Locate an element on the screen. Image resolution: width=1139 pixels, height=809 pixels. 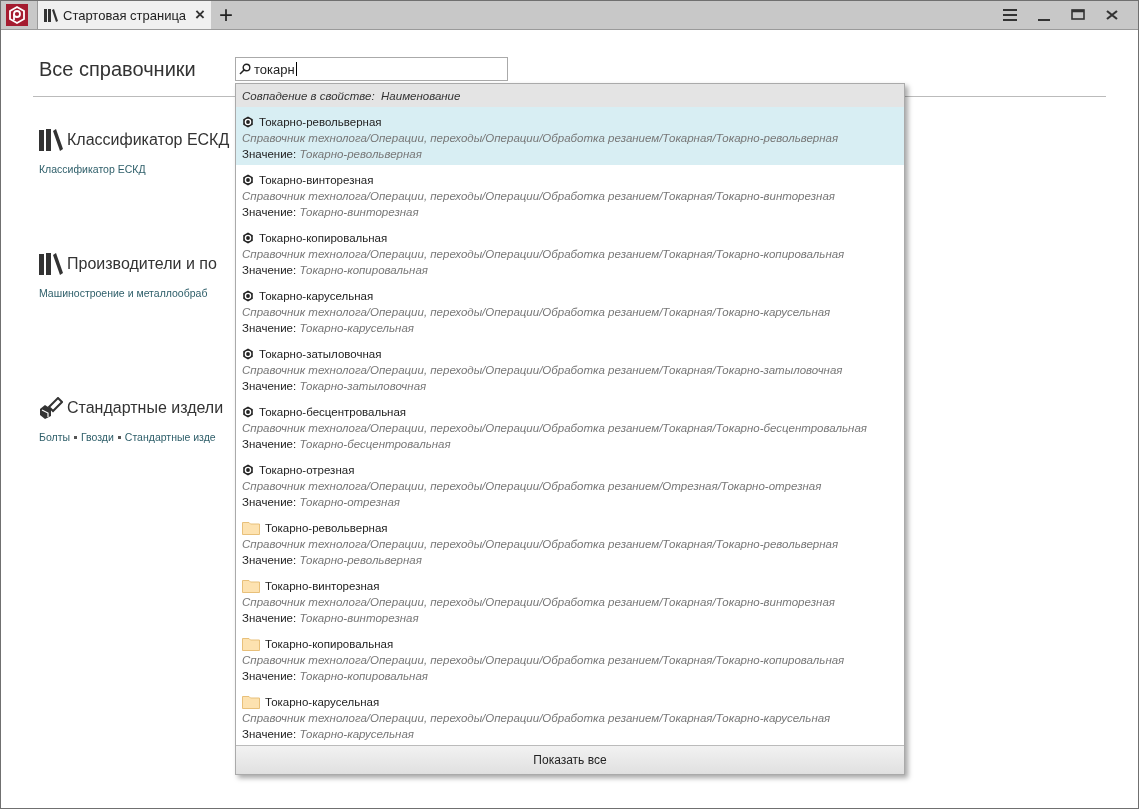
result-name: Токарно-затыловочная is located at coordinates (320, 354).